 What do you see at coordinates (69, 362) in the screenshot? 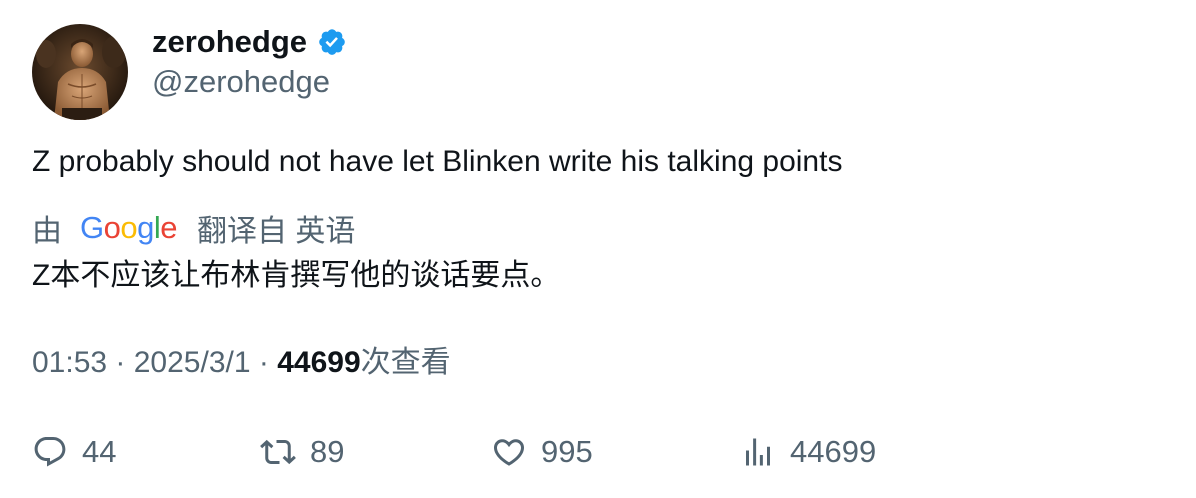
I see `tweet-time: 01:53` at bounding box center [69, 362].